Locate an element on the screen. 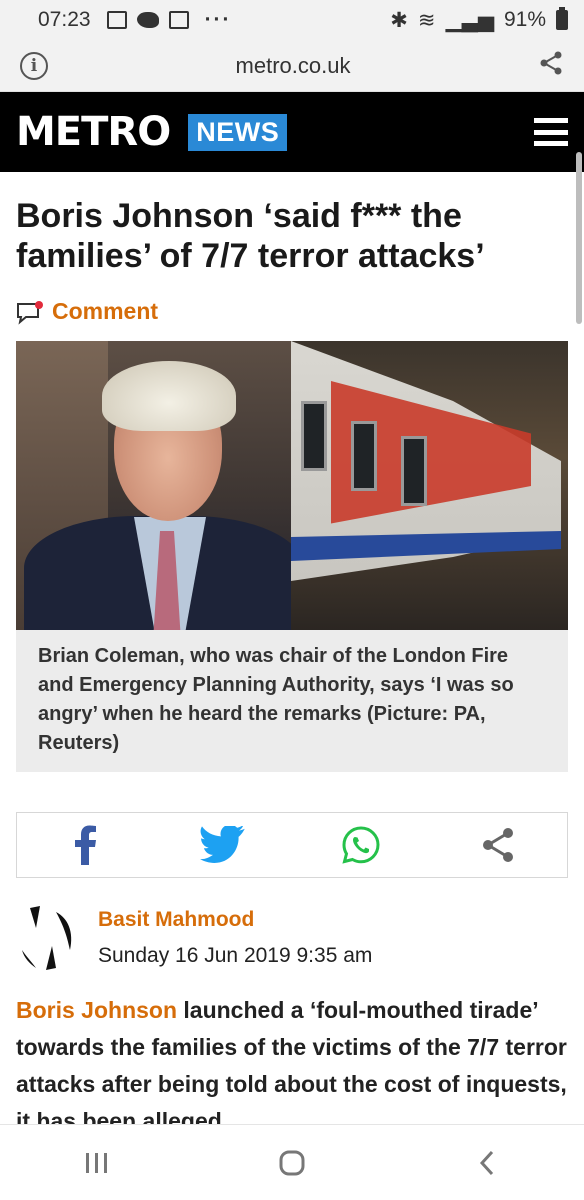 The height and width of the screenshot is (1200, 584). author-name: Basit Mahmood is located at coordinates (235, 920).